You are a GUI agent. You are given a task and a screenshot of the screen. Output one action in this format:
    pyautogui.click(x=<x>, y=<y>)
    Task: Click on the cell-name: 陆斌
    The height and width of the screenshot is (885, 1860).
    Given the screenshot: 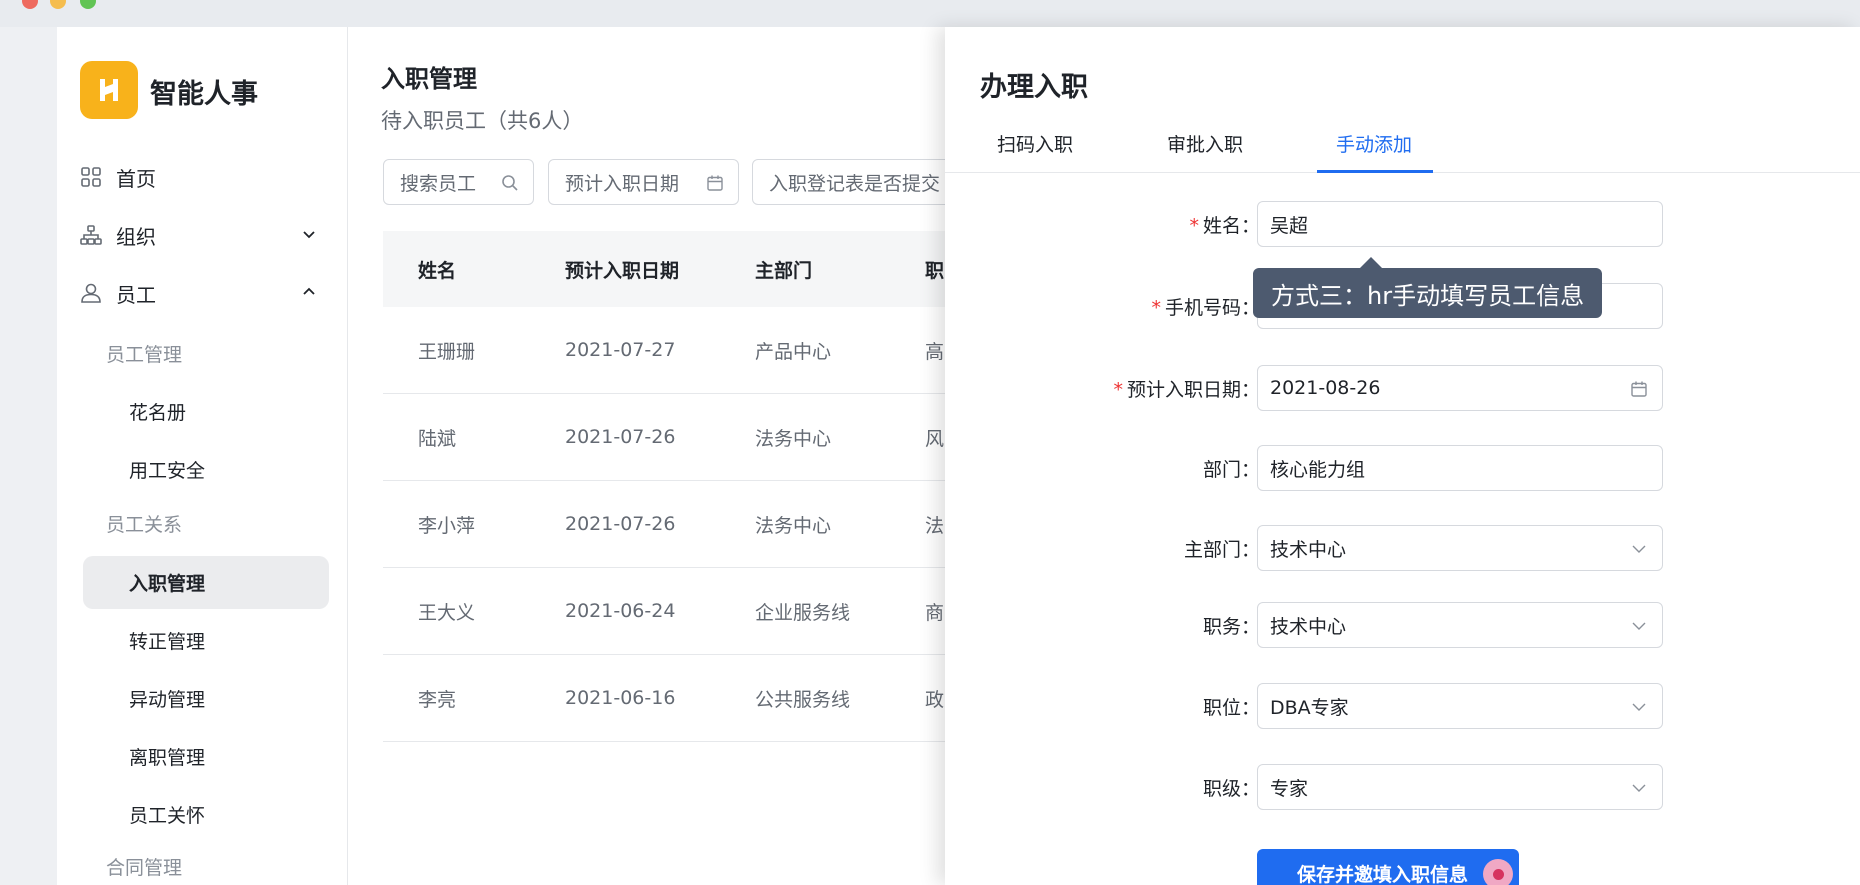 What is the action you would take?
    pyautogui.click(x=437, y=438)
    